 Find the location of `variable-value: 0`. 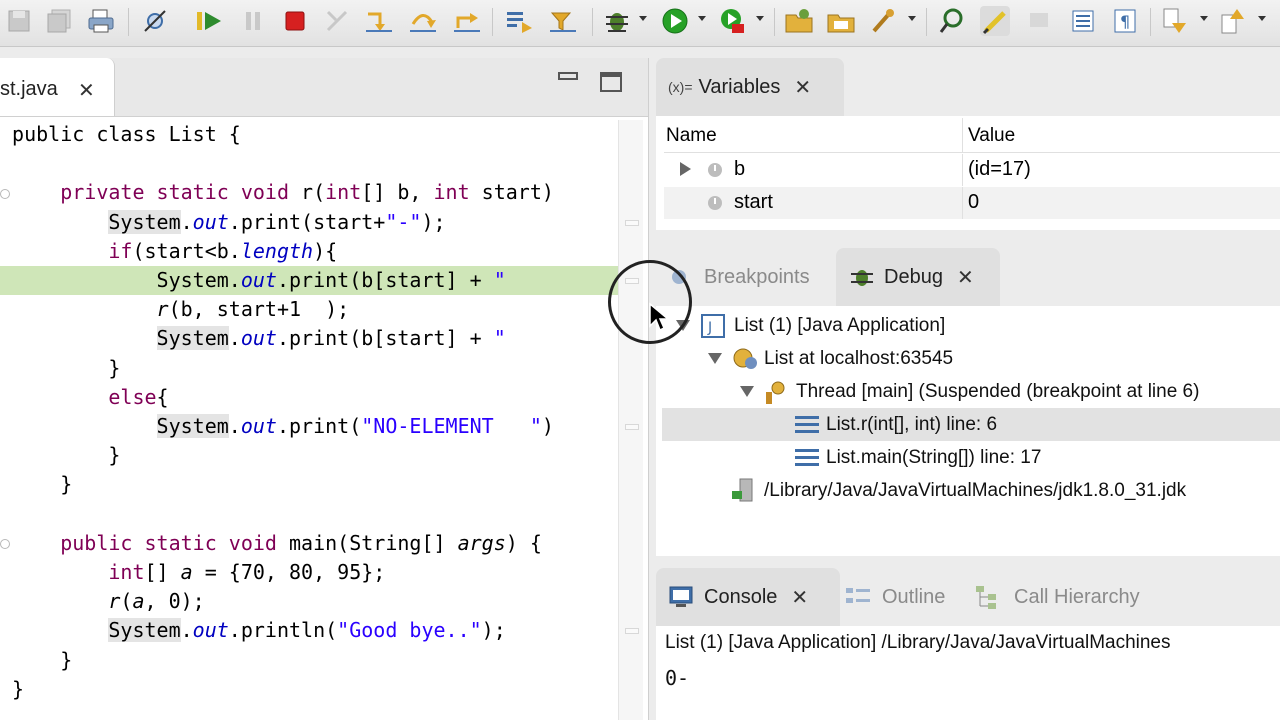

variable-value: 0 is located at coordinates (974, 202).